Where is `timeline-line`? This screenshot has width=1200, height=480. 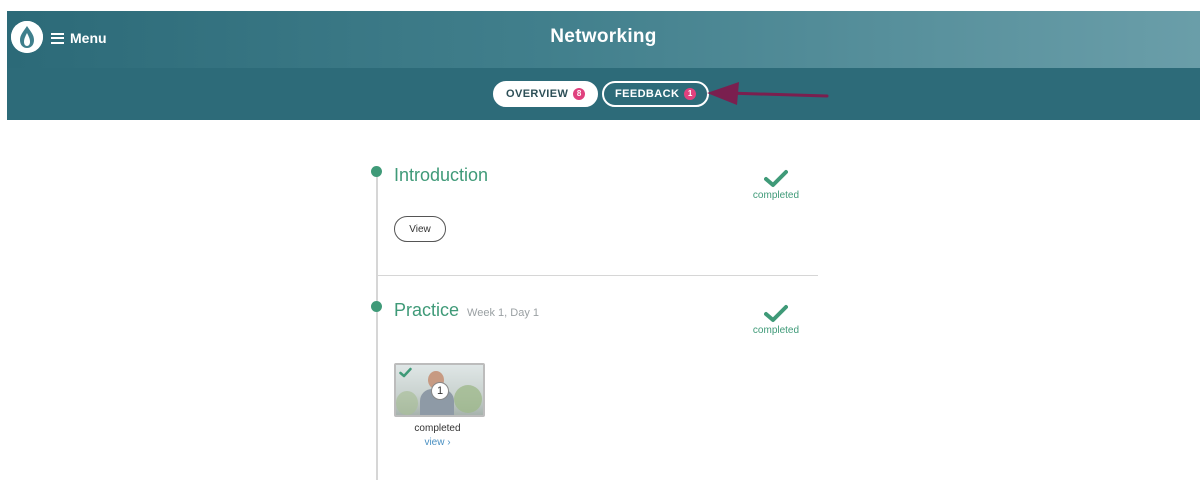 timeline-line is located at coordinates (377, 326).